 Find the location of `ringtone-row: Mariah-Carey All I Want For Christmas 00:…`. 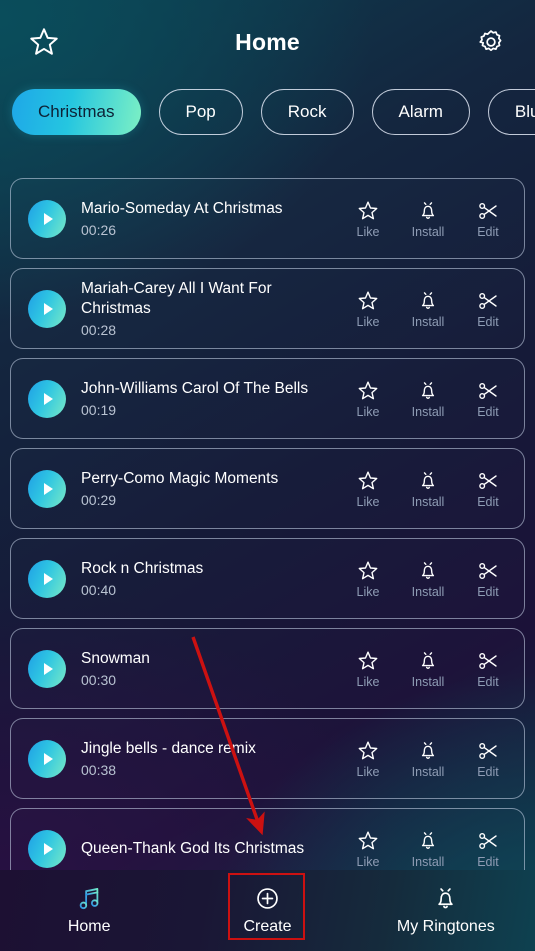

ringtone-row: Mariah-Carey All I Want For Christmas 00:… is located at coordinates (267, 308).